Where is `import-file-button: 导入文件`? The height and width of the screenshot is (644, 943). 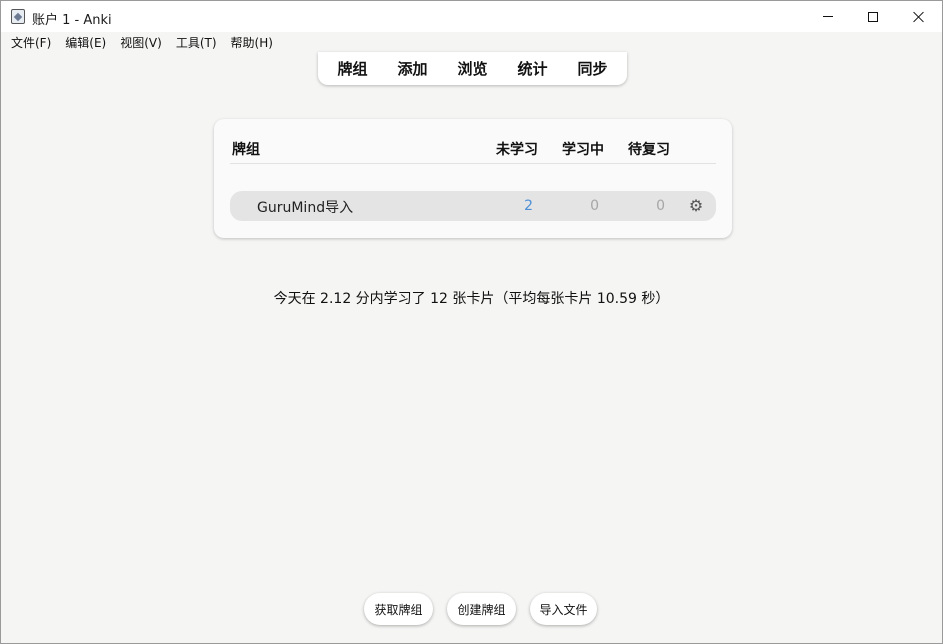
import-file-button: 导入文件 is located at coordinates (563, 609).